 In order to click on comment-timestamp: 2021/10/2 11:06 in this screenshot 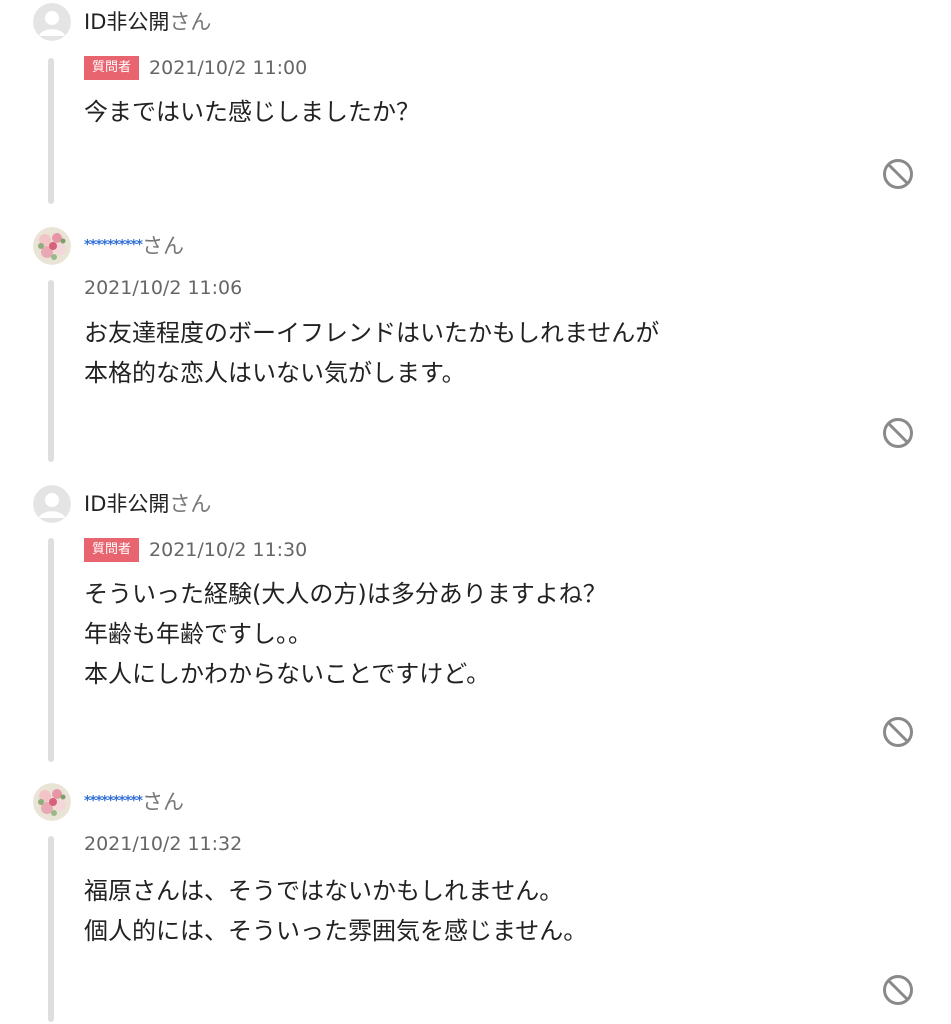, I will do `click(163, 287)`.